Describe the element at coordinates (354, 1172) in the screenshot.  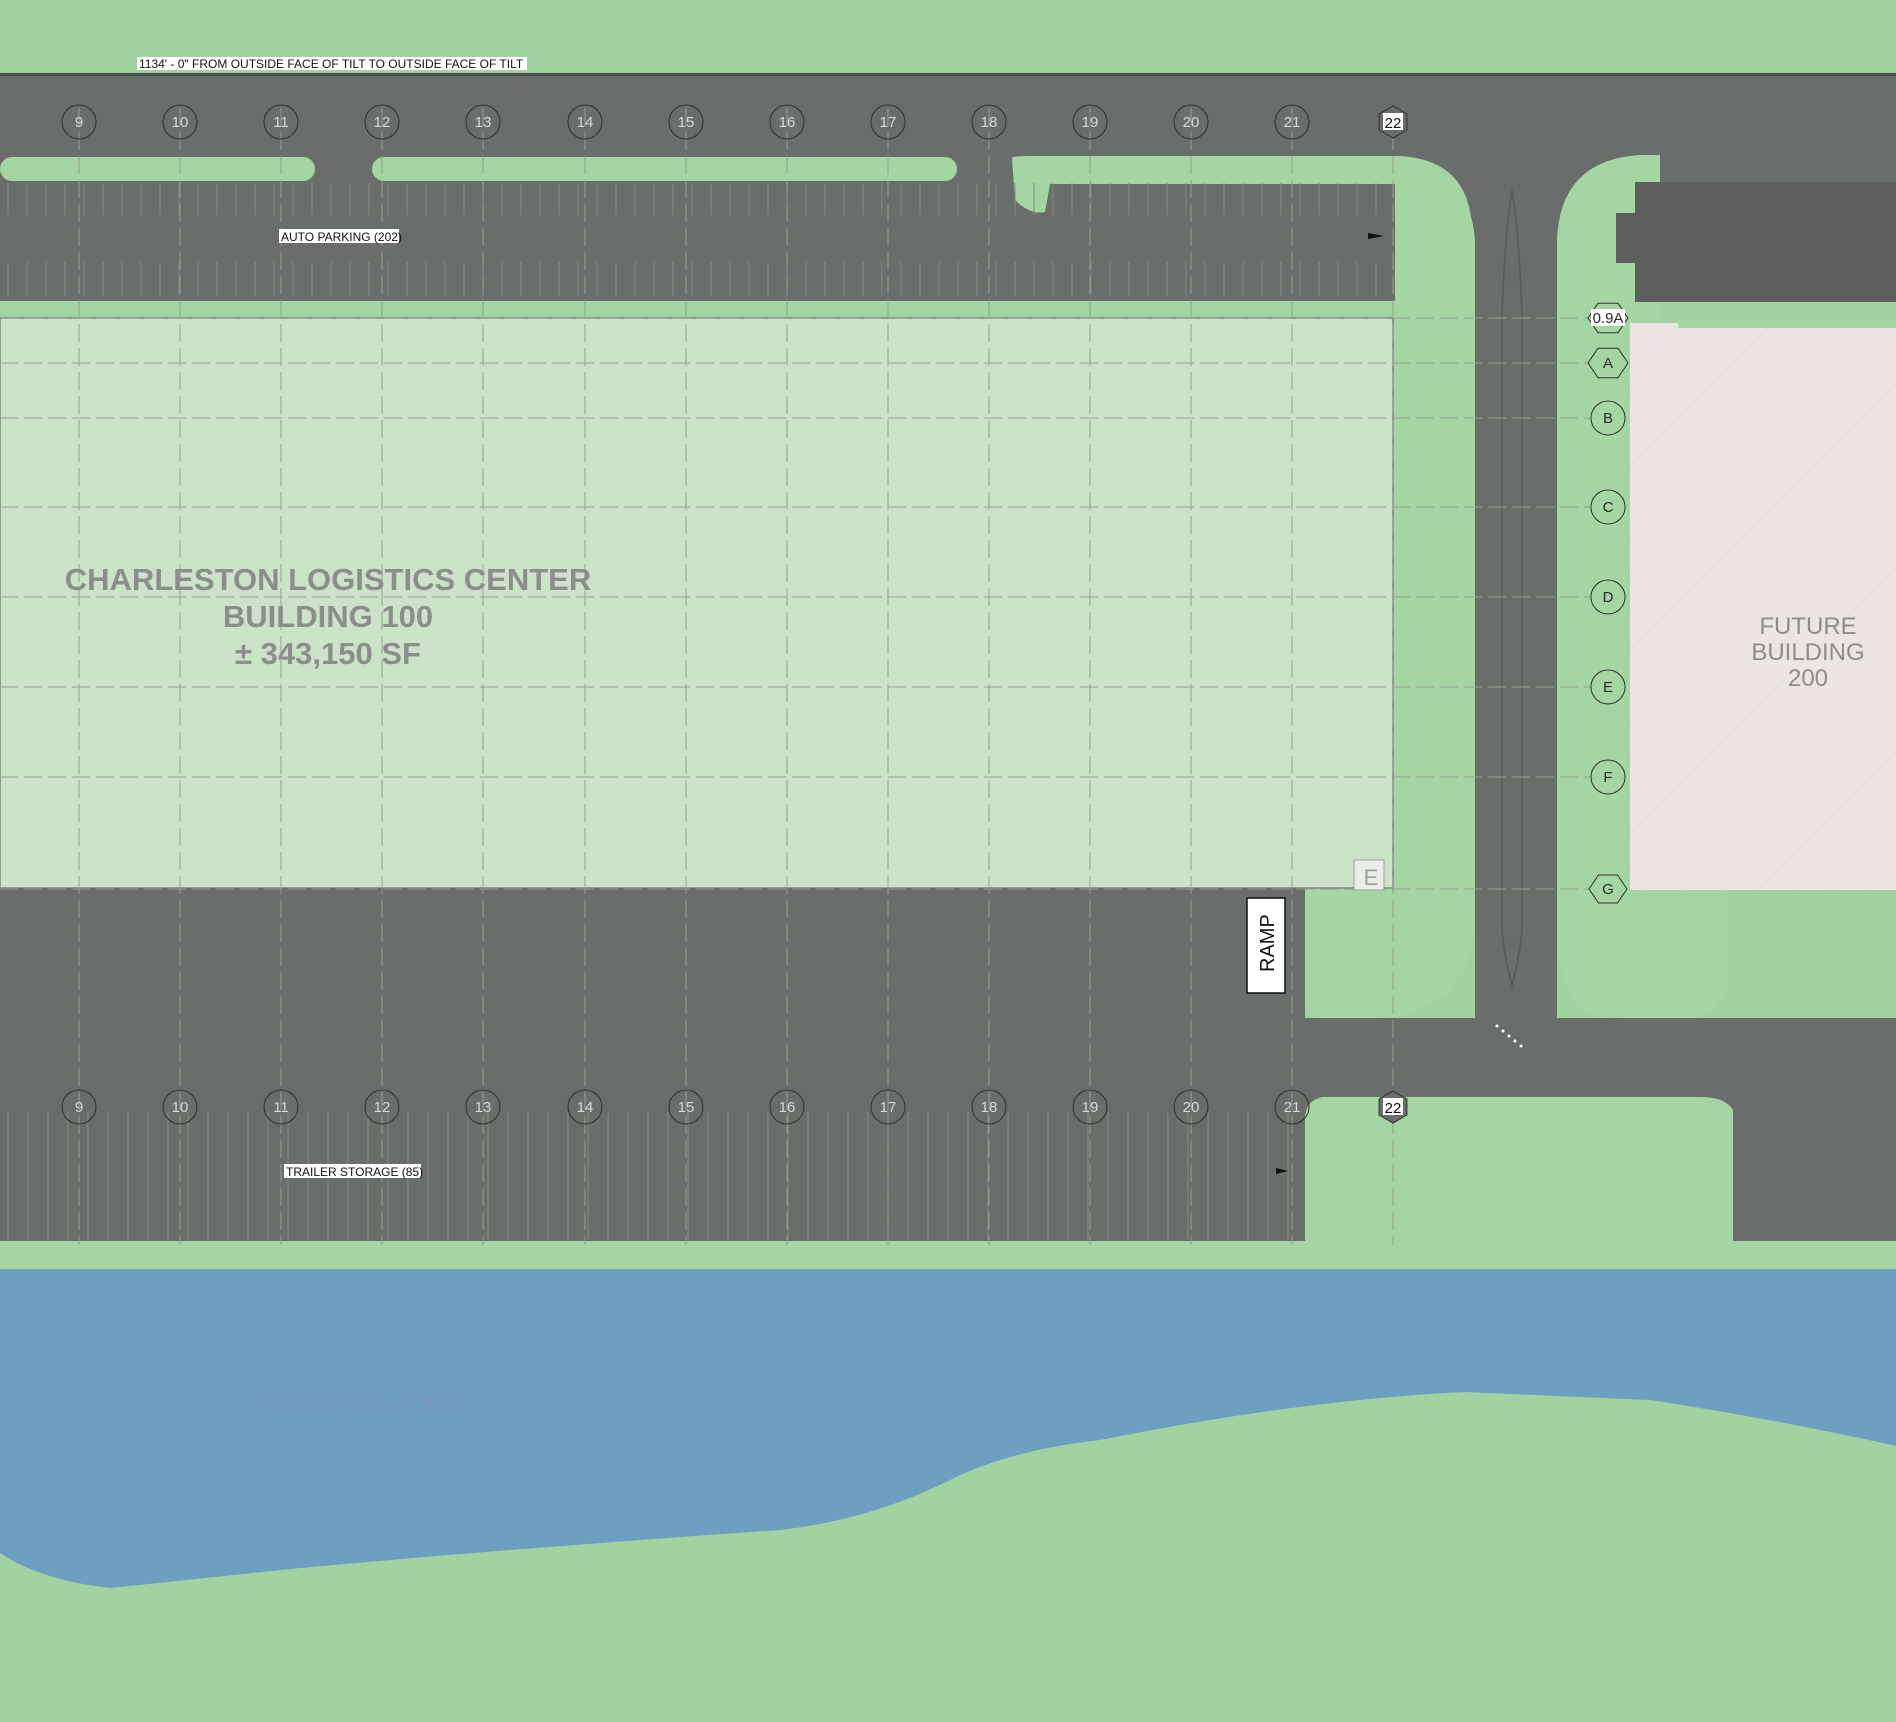
I see `trailer-storage-label: TRAILER STORAGE (85)` at that location.